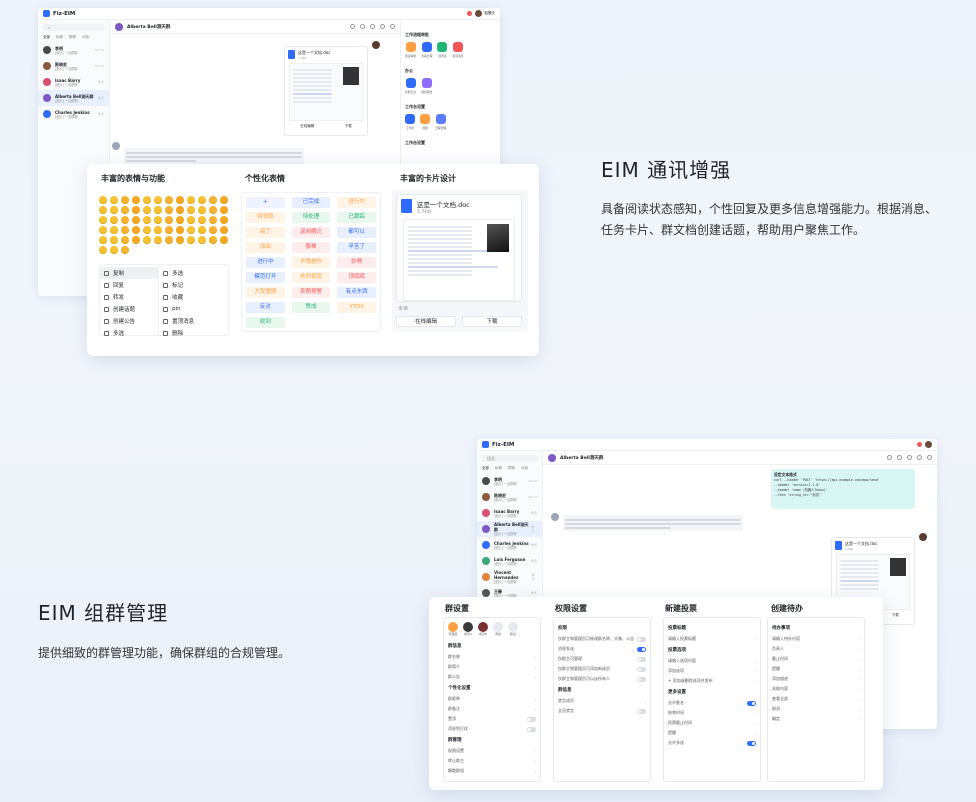 The height and width of the screenshot is (802, 976). I want to click on sticker-tag: 已跟踪, so click(356, 217).